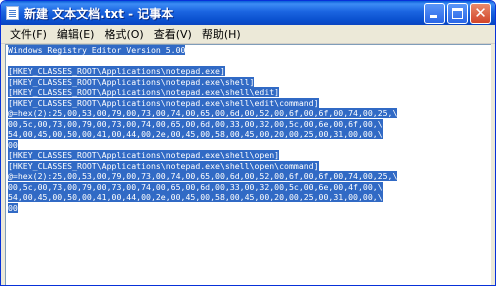 The width and height of the screenshot is (496, 286). I want to click on title-bar: 新建 文本文档.txt - 记事本 ✕, so click(248, 13).